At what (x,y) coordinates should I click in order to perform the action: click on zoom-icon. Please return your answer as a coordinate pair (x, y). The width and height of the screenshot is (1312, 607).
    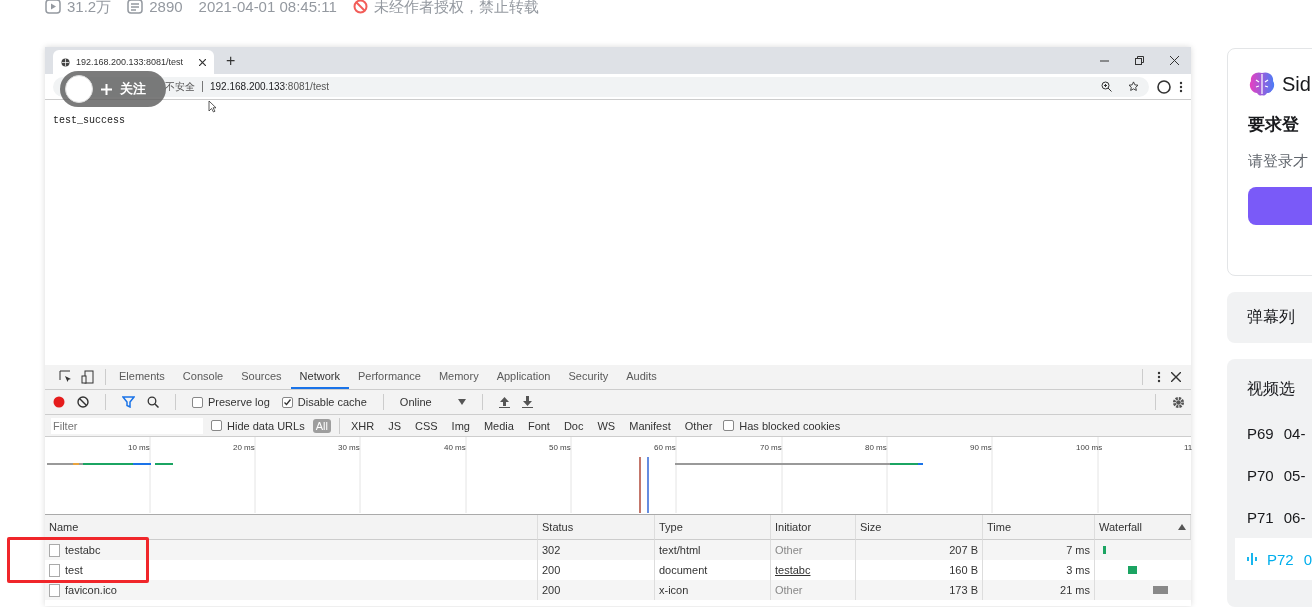
    Looking at the image, I should click on (1106, 86).